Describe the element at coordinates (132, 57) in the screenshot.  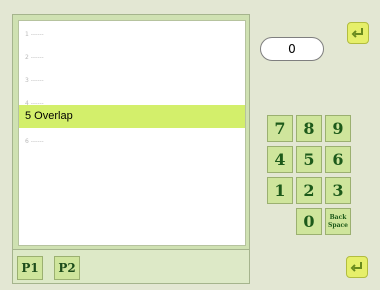
I see `list-item: 2 ------` at that location.